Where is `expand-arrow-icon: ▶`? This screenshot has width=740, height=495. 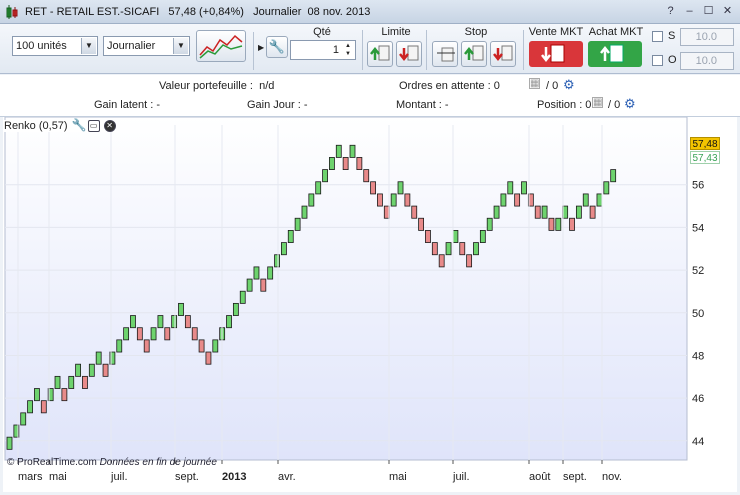 expand-arrow-icon: ▶ is located at coordinates (261, 47).